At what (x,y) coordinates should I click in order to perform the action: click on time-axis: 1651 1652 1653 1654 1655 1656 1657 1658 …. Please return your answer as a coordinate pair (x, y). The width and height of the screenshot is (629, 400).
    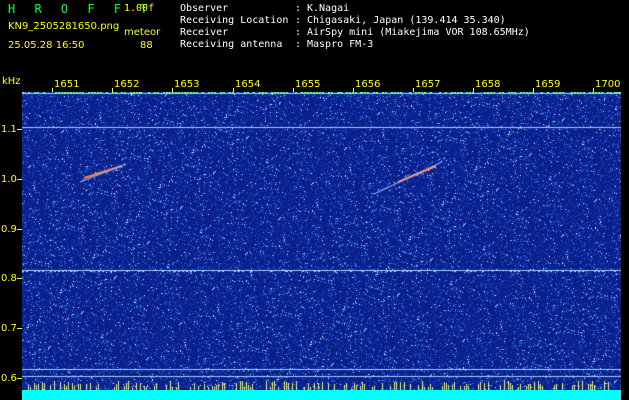
    Looking at the image, I should click on (321, 85).